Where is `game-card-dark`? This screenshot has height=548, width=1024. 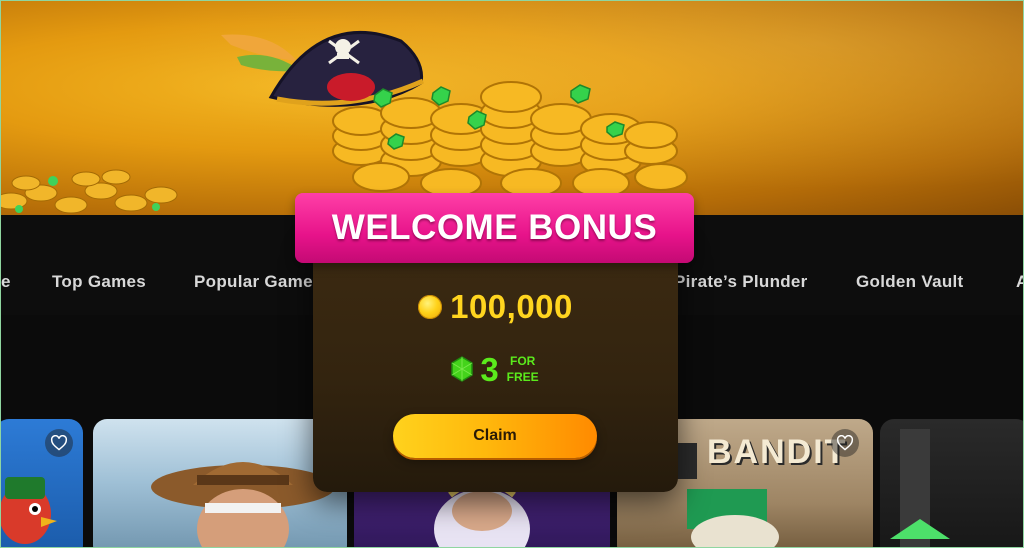 game-card-dark is located at coordinates (951, 483).